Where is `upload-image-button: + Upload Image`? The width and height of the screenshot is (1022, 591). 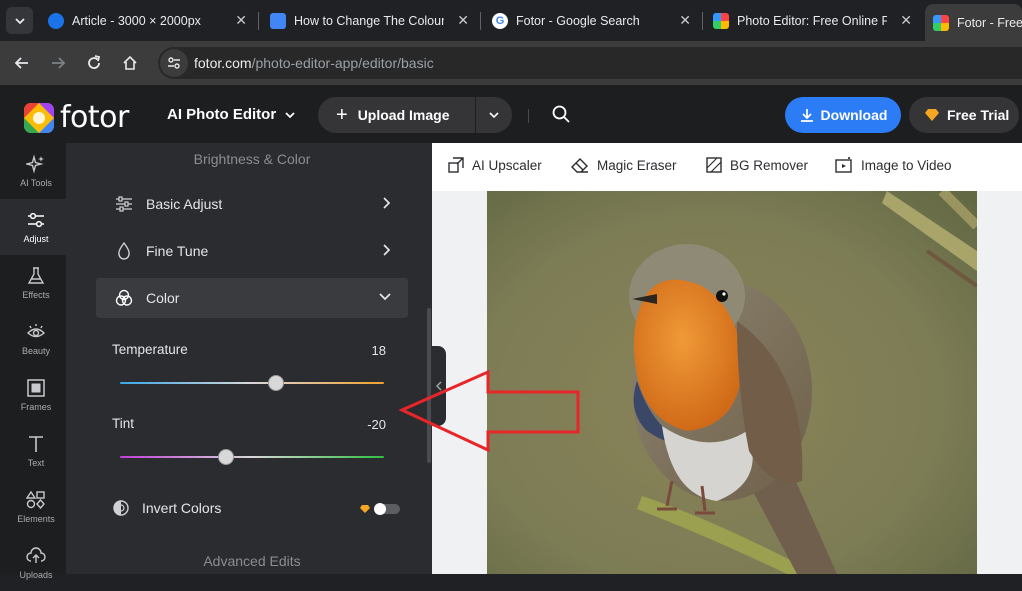 upload-image-button: + Upload Image is located at coordinates (397, 115).